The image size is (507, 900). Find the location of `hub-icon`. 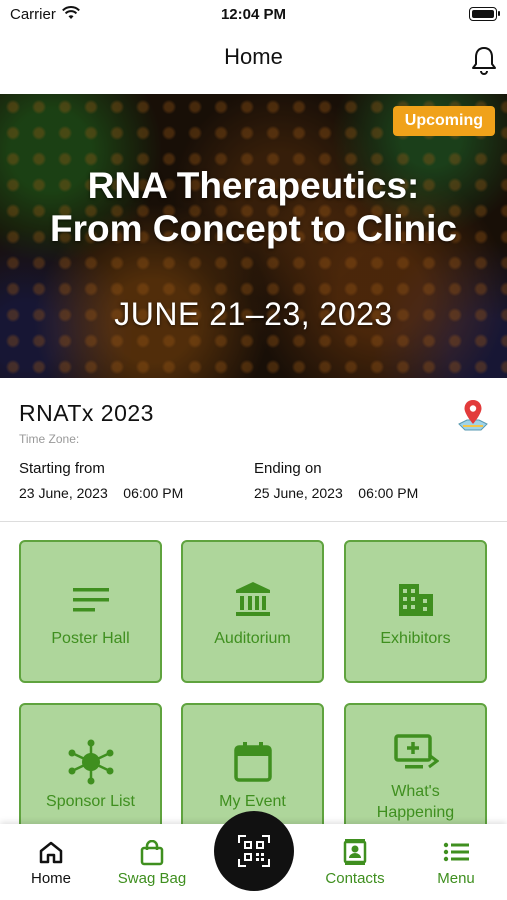

hub-icon is located at coordinates (90, 762).